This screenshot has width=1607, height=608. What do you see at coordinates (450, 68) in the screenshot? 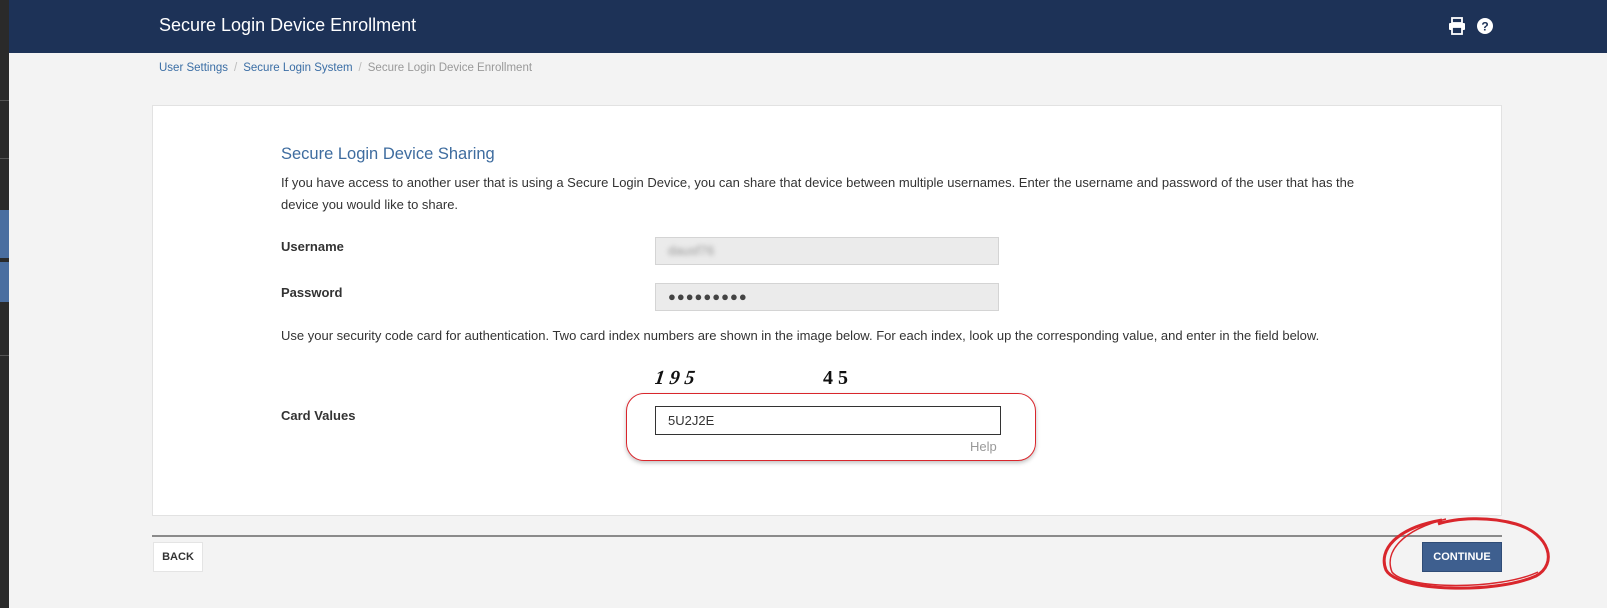
I see `breadcrumb-current: Secure Login Device Enrollment` at bounding box center [450, 68].